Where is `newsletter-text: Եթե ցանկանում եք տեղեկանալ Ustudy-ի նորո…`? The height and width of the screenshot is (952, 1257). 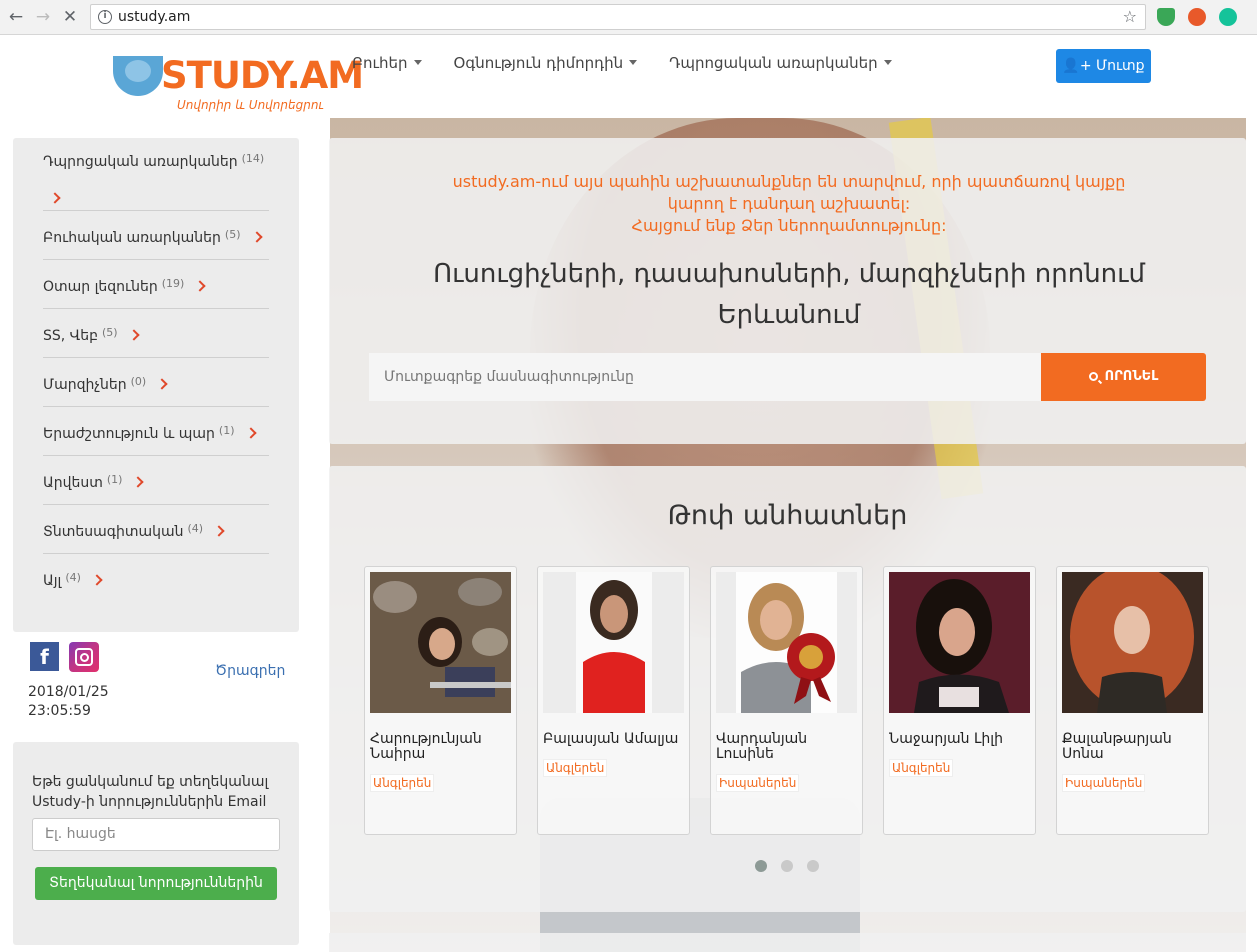 newsletter-text: Եթե ցանկանում եք տեղեկանալ Ustudy-ի նորո… is located at coordinates (150, 792).